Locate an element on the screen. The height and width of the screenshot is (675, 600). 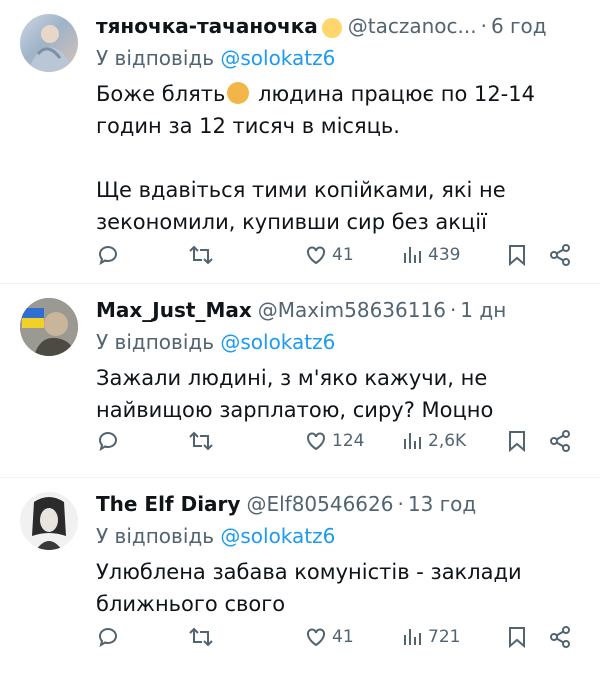
smile-emoji-icon is located at coordinates (331, 28).